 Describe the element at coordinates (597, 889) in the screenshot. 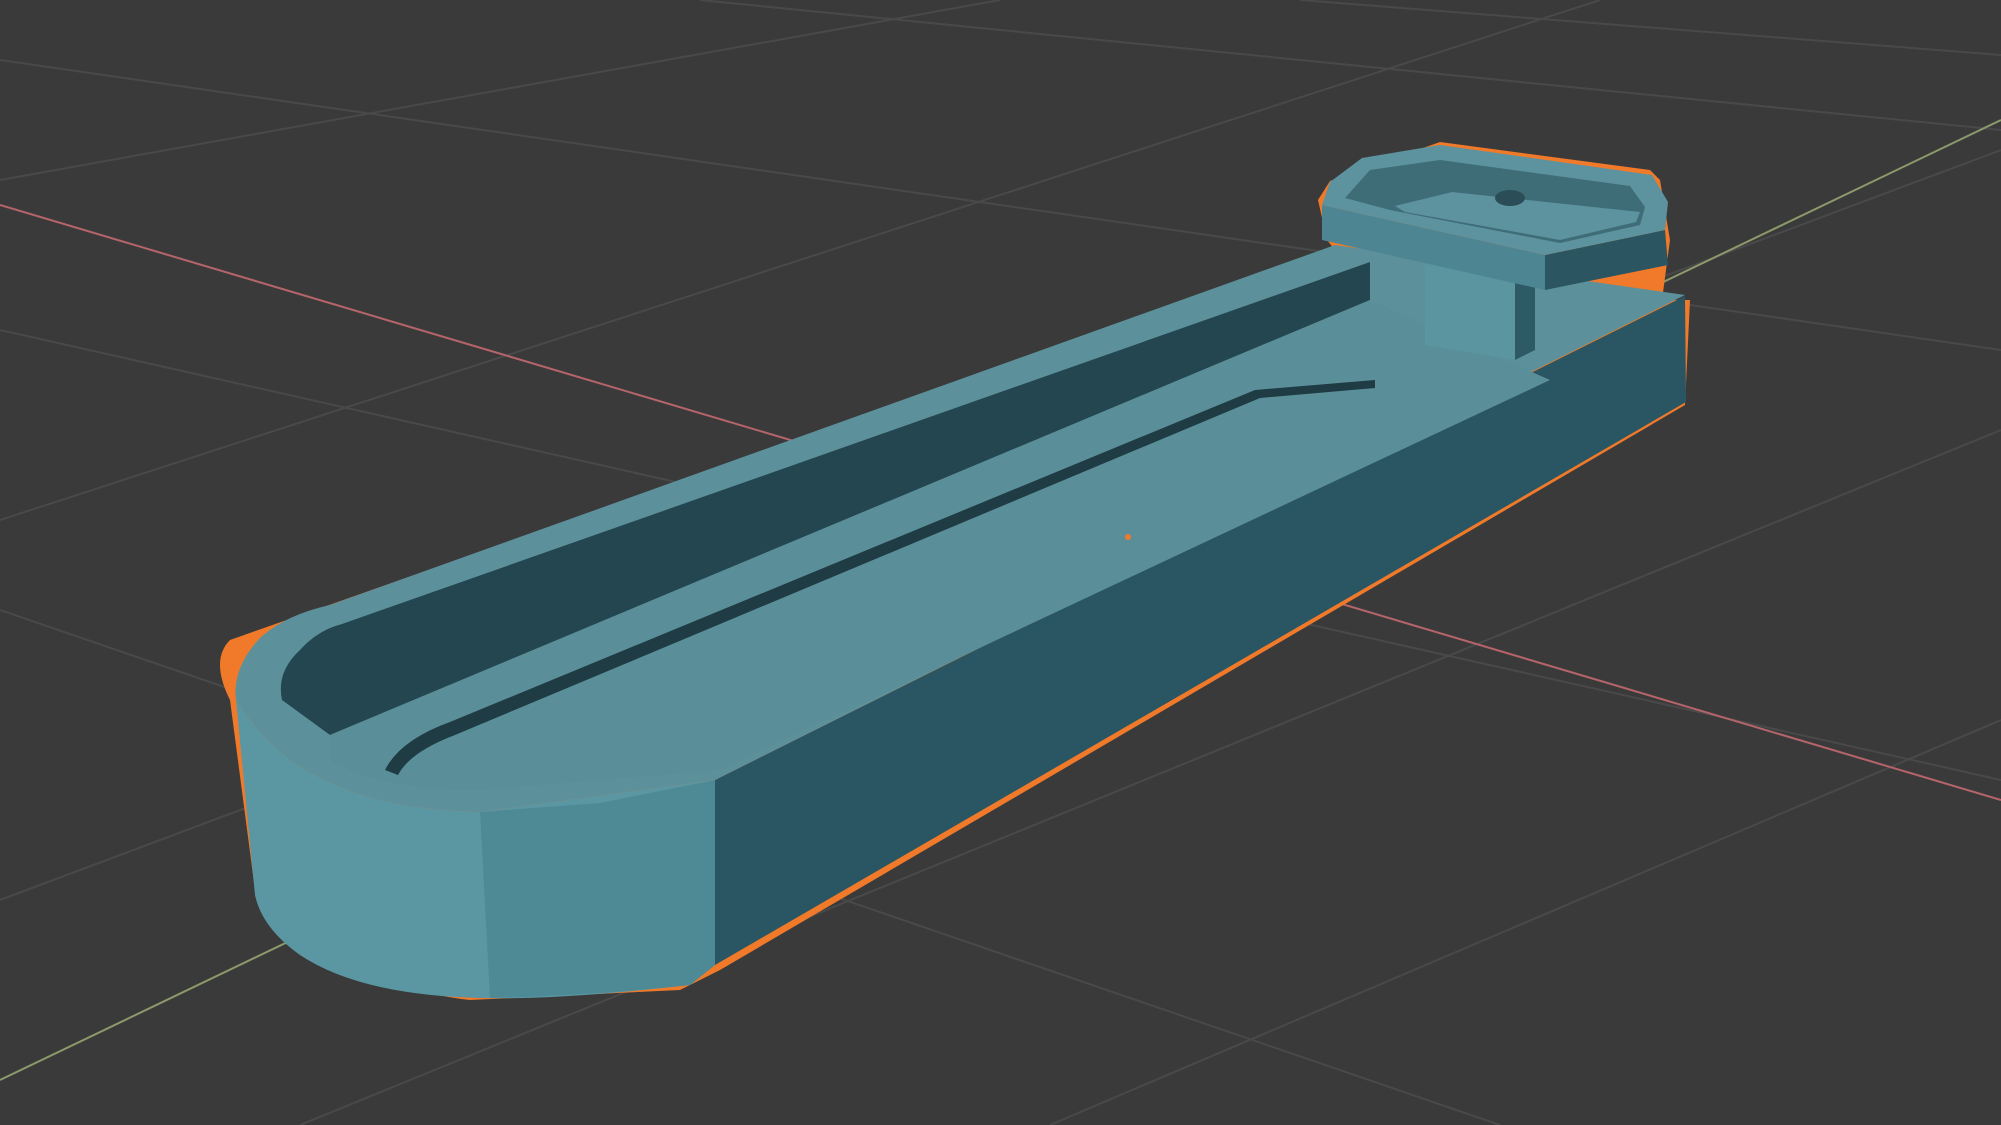

I see `tray-left-end-shade` at that location.